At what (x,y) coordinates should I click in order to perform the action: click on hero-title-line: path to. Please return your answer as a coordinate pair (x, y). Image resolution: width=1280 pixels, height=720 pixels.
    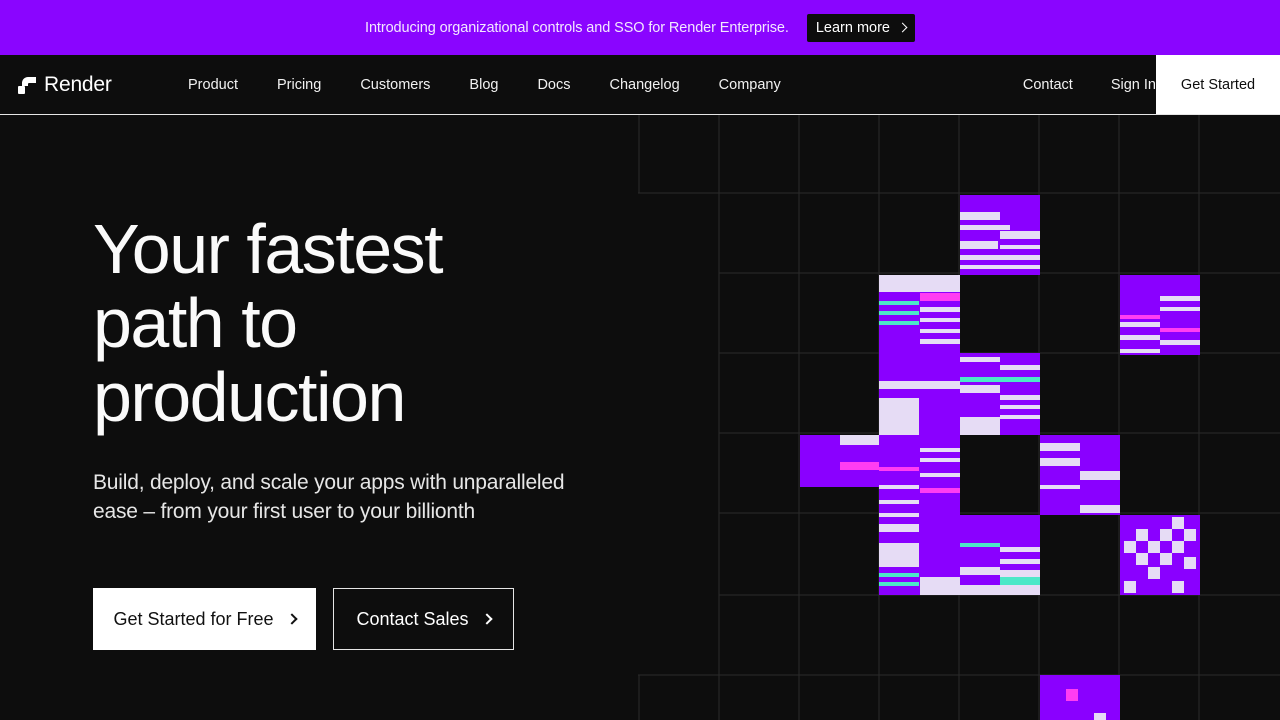
    Looking at the image, I should click on (195, 323).